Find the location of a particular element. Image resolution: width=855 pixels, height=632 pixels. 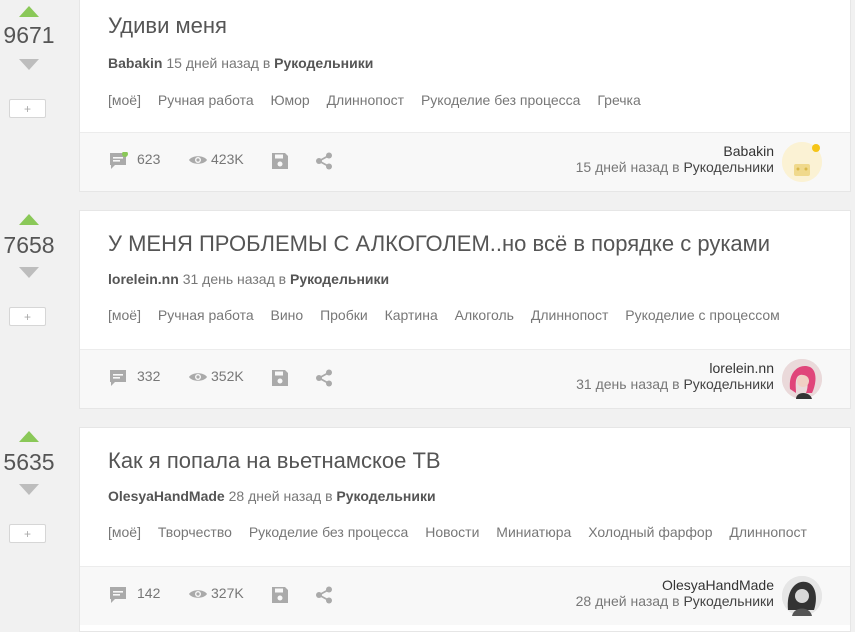

author-time: 31 день назад is located at coordinates (622, 384).